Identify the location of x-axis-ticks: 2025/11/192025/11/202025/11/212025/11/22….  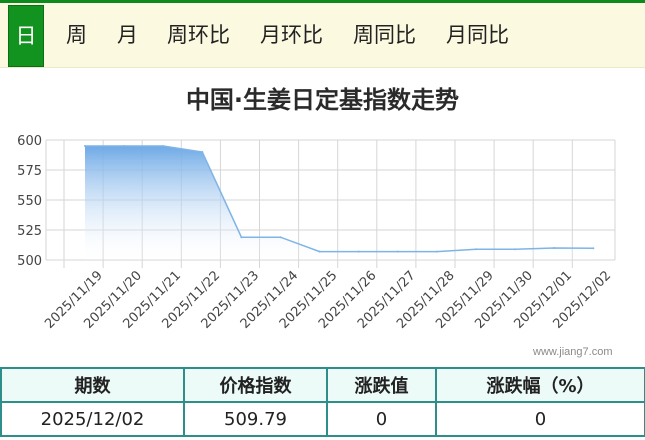
(328, 300).